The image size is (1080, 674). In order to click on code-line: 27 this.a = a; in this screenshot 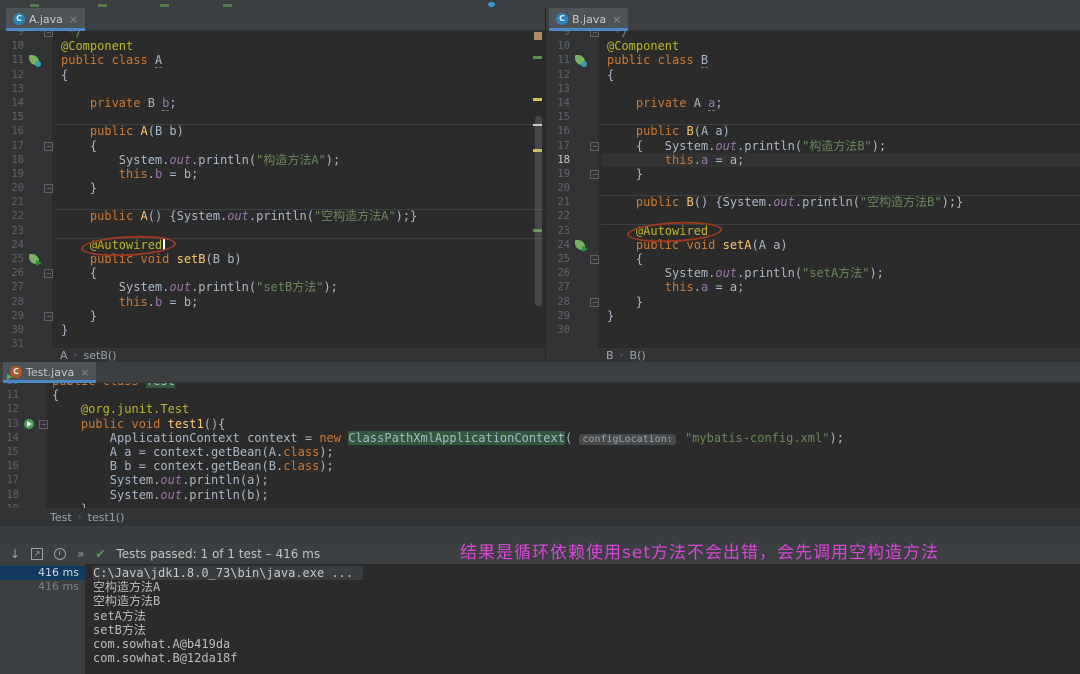, I will do `click(813, 287)`.